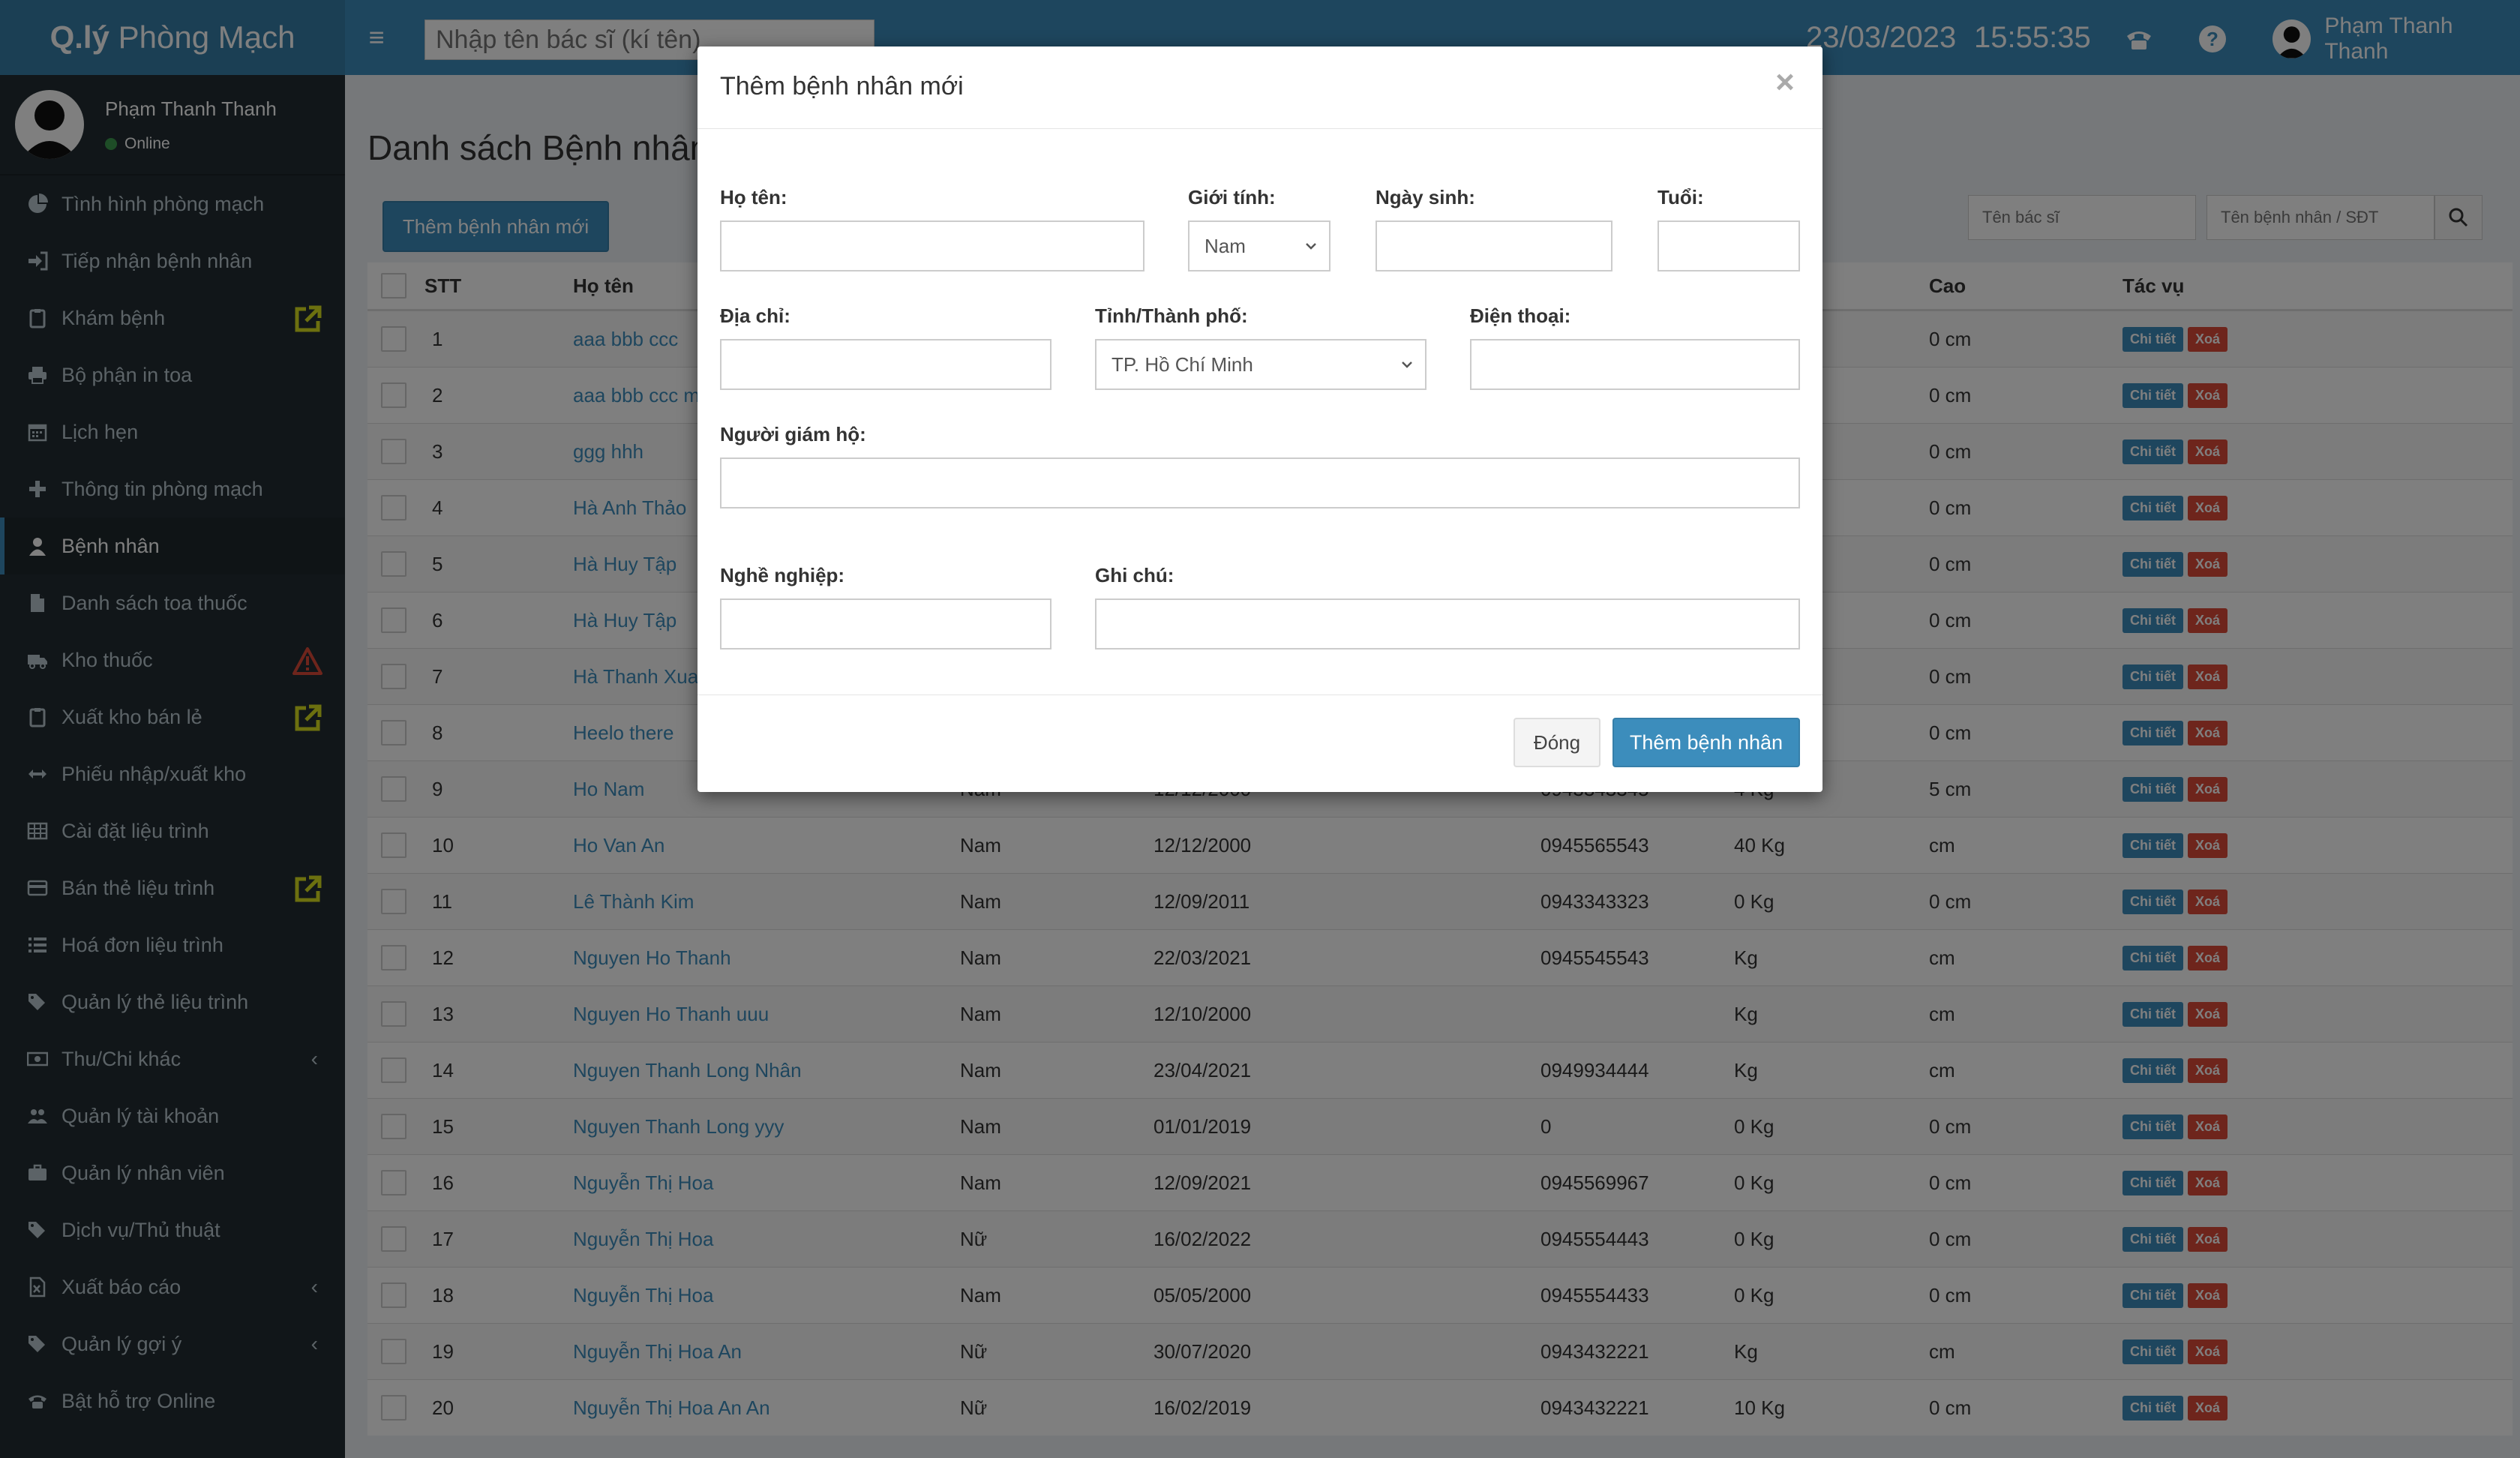 The height and width of the screenshot is (1458, 2520). Describe the element at coordinates (1134, 575) in the screenshot. I see `label-note: Ghi chú:` at that location.